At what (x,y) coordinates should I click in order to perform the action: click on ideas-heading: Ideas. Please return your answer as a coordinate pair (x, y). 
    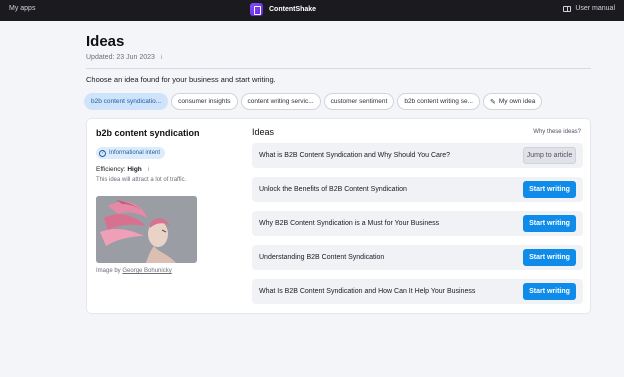
    Looking at the image, I should click on (263, 132).